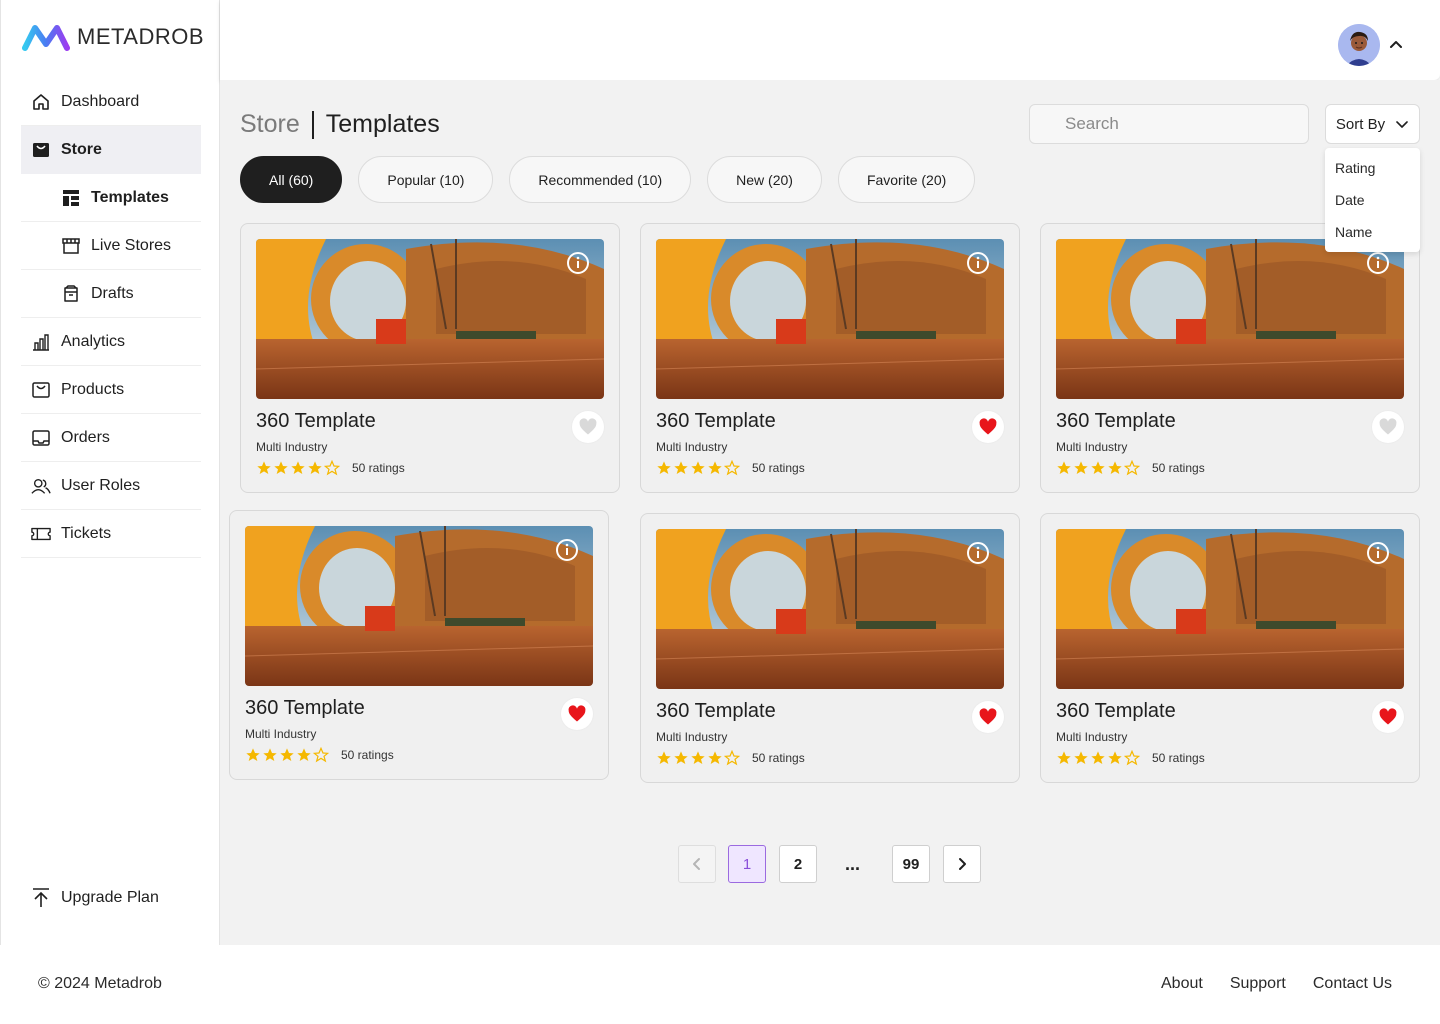 This screenshot has height=1024, width=1440. I want to click on sidebar-item-analytics: Analytics, so click(111, 342).